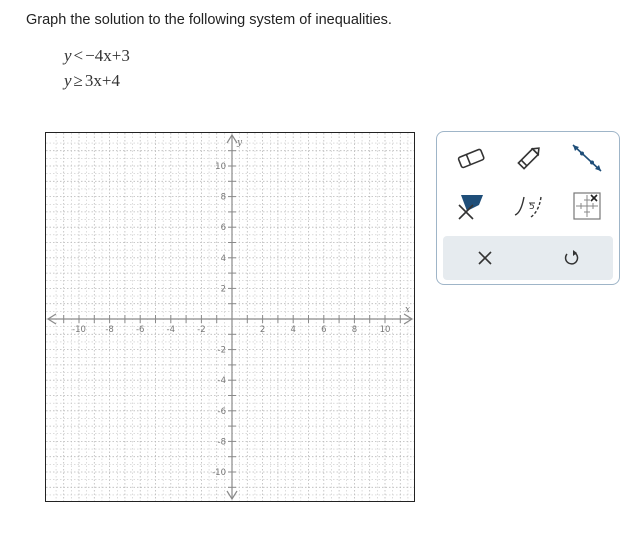 The height and width of the screenshot is (533, 625). I want to click on x-tick-label: -8, so click(109, 330).